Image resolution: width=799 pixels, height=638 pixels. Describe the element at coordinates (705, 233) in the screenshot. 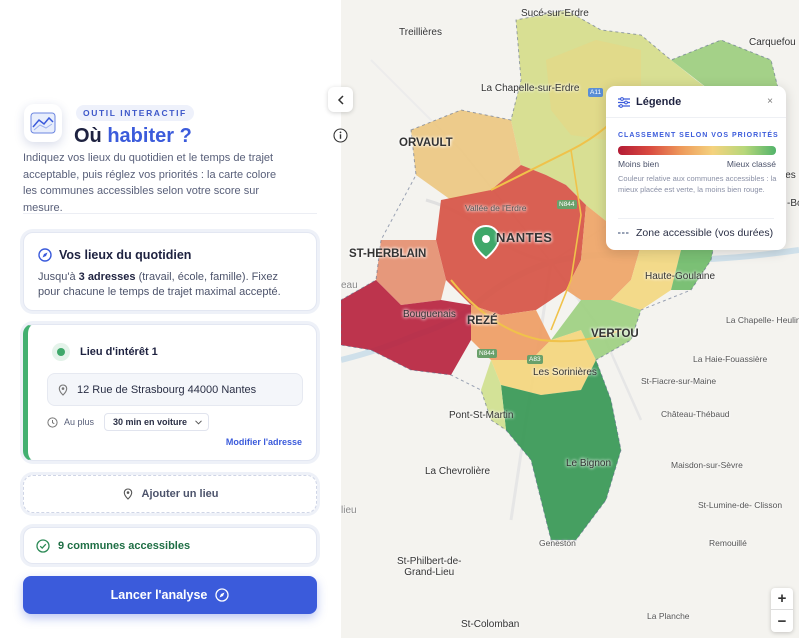

I see `legend-zone-label: Zone accessible (vos durées)` at that location.